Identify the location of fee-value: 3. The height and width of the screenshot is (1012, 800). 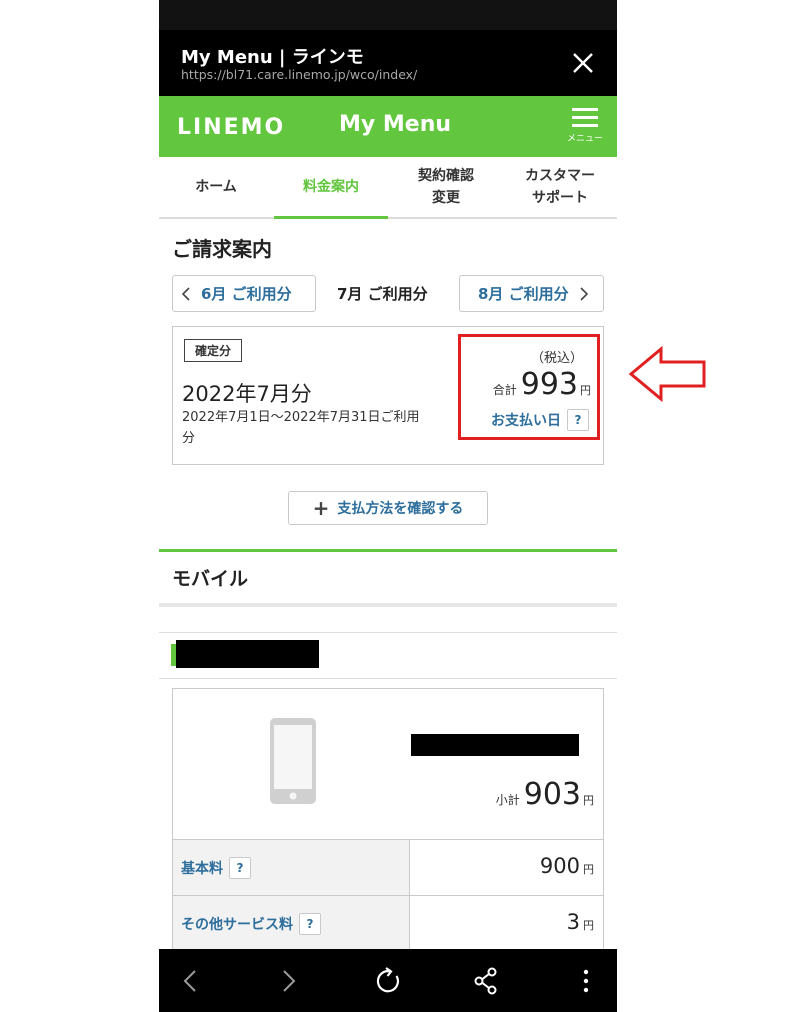
(573, 922).